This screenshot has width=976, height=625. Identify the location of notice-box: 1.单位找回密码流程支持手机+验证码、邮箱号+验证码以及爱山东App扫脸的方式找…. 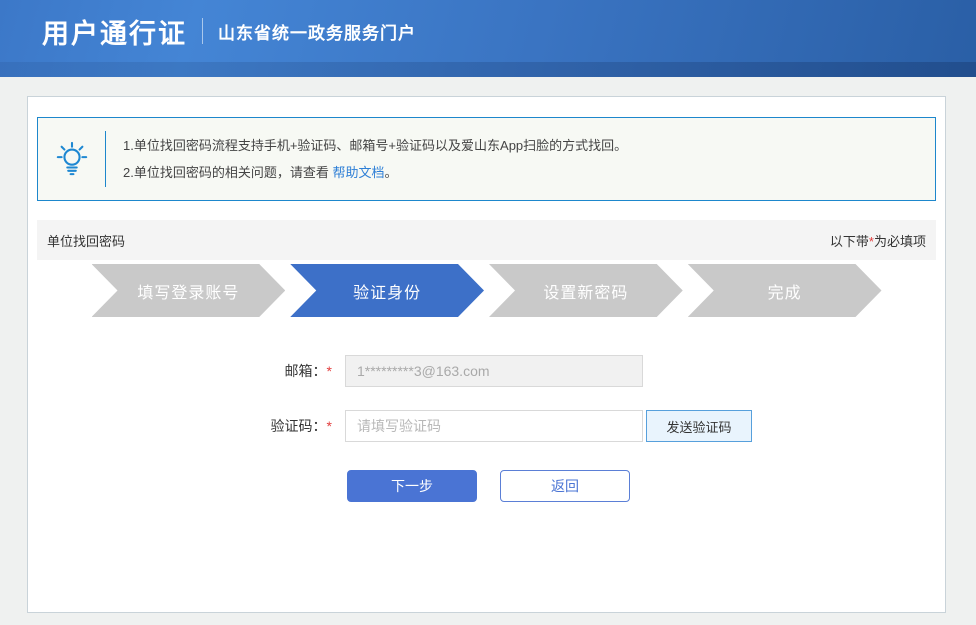
(486, 159).